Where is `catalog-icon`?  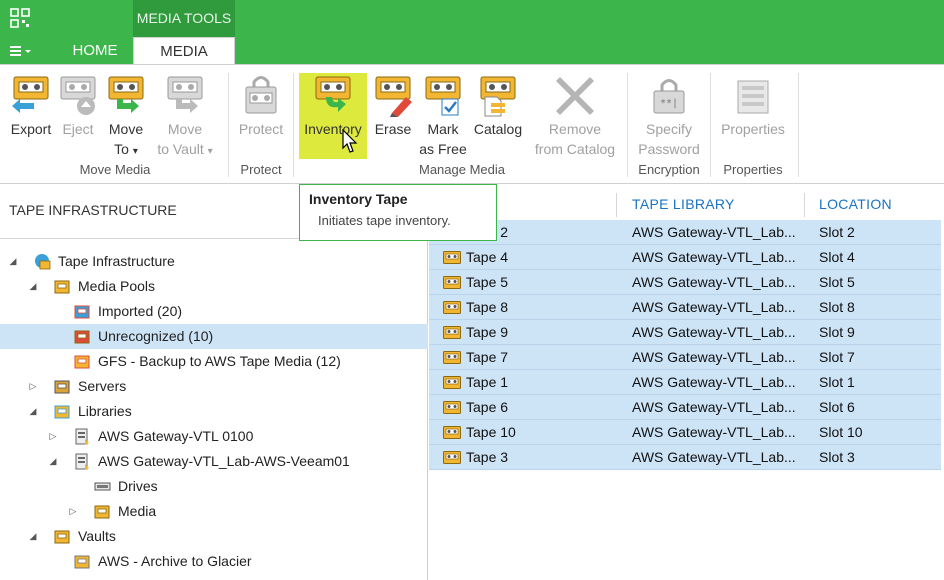
catalog-icon is located at coordinates (498, 95).